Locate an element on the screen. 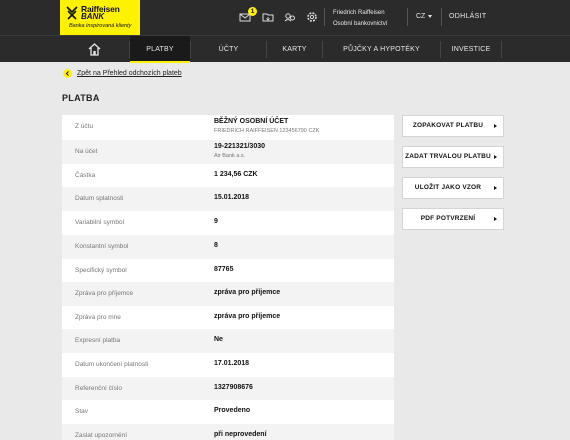 The width and height of the screenshot is (570, 440). mail-button: 1 is located at coordinates (247, 16).